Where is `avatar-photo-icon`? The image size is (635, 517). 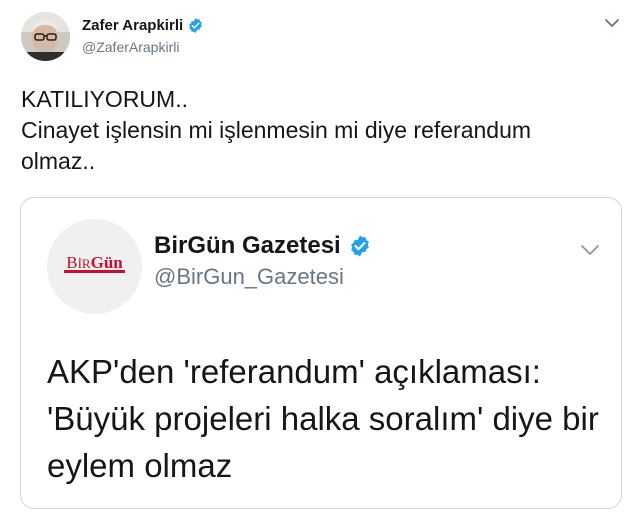 avatar-photo-icon is located at coordinates (45, 36).